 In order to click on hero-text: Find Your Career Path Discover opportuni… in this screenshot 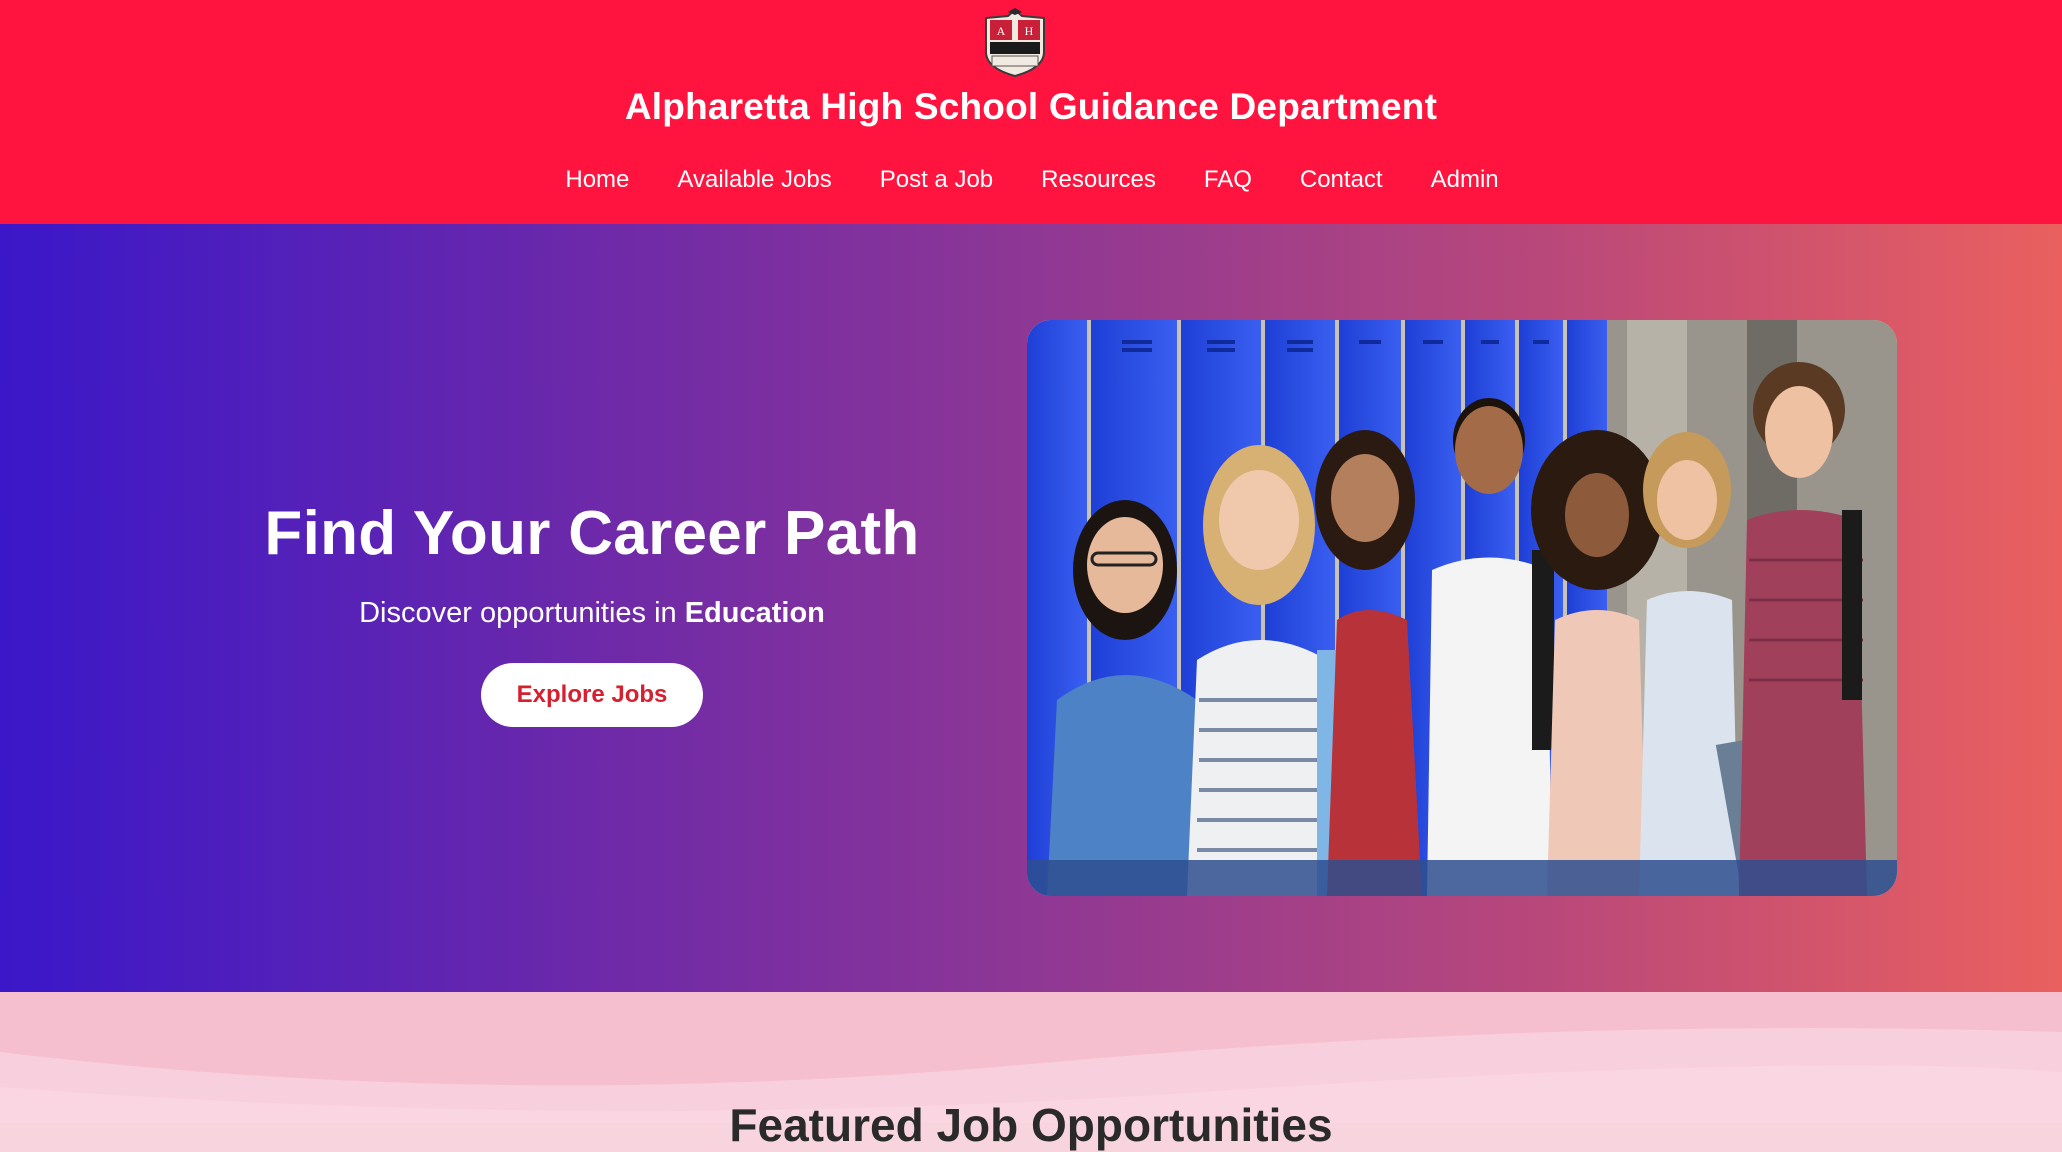, I will do `click(592, 564)`.